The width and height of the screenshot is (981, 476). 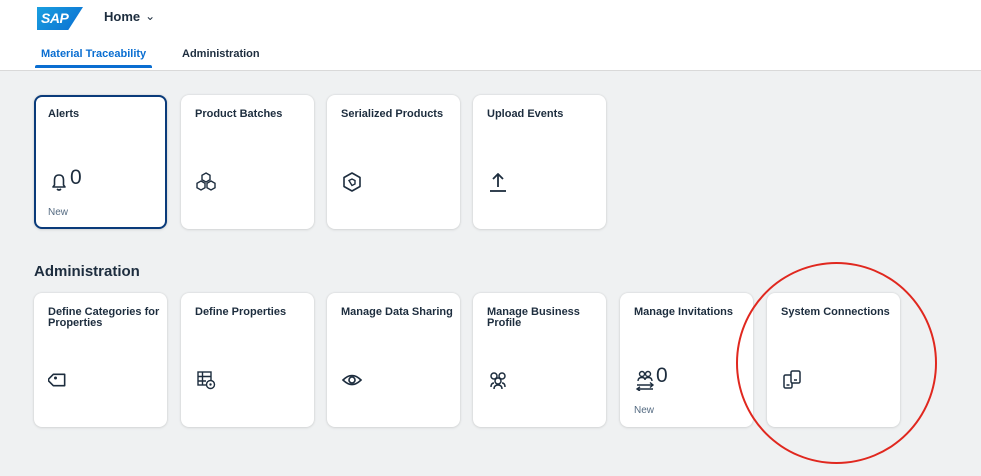 I want to click on tile-title: Product Batches, so click(x=239, y=114).